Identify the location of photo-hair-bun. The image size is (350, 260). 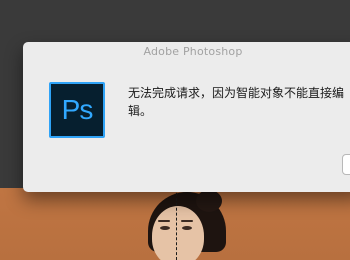
(209, 201).